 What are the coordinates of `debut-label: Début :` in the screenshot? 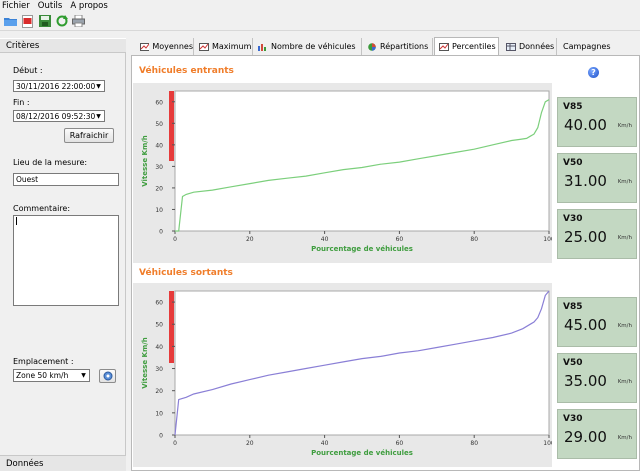 It's located at (28, 70).